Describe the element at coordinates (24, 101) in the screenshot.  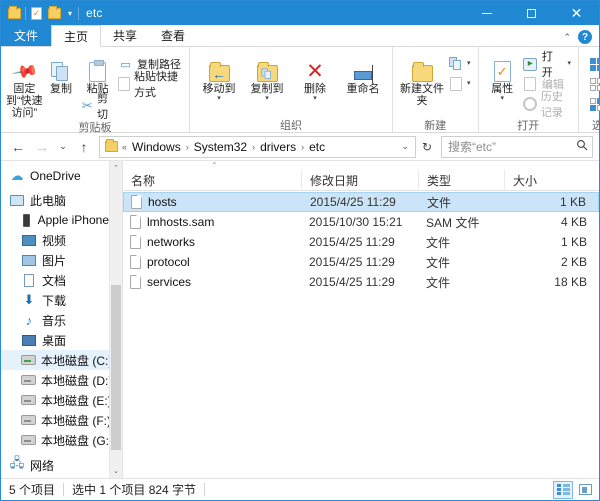
I see `pin-to-quick-access-label: 固定到“快速访问”` at that location.